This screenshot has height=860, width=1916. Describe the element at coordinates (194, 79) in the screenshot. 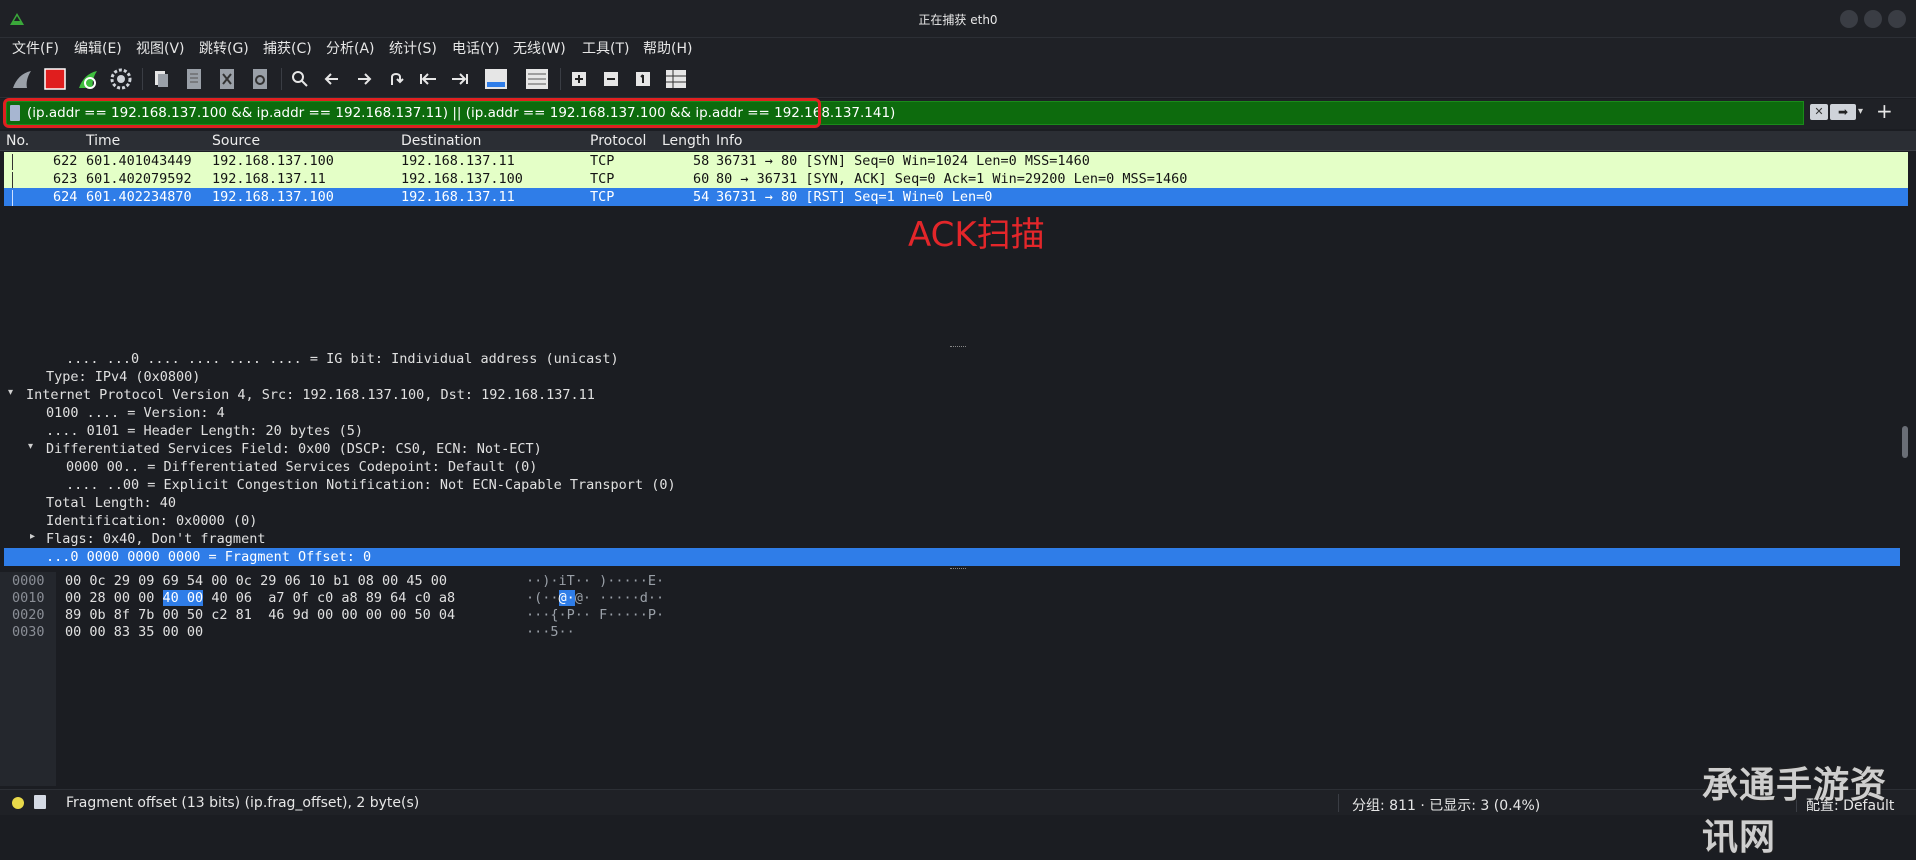

I see `save-file-button` at that location.